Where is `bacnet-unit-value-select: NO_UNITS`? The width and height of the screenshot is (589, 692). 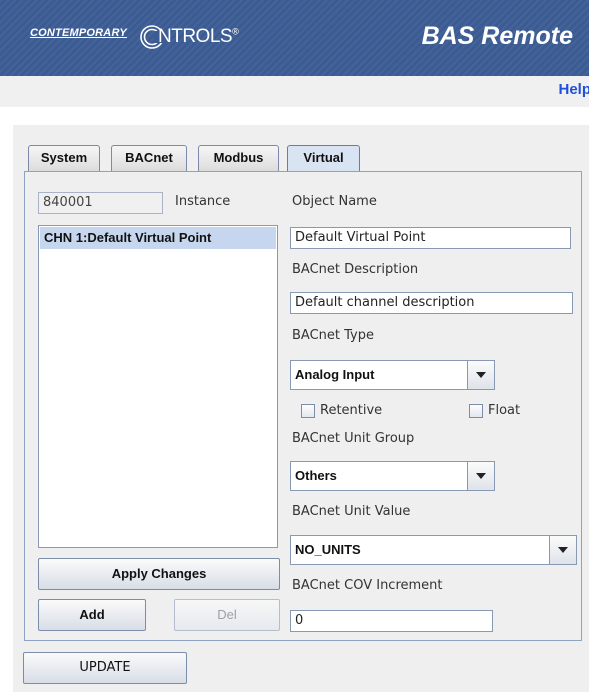 bacnet-unit-value-select: NO_UNITS is located at coordinates (433, 550).